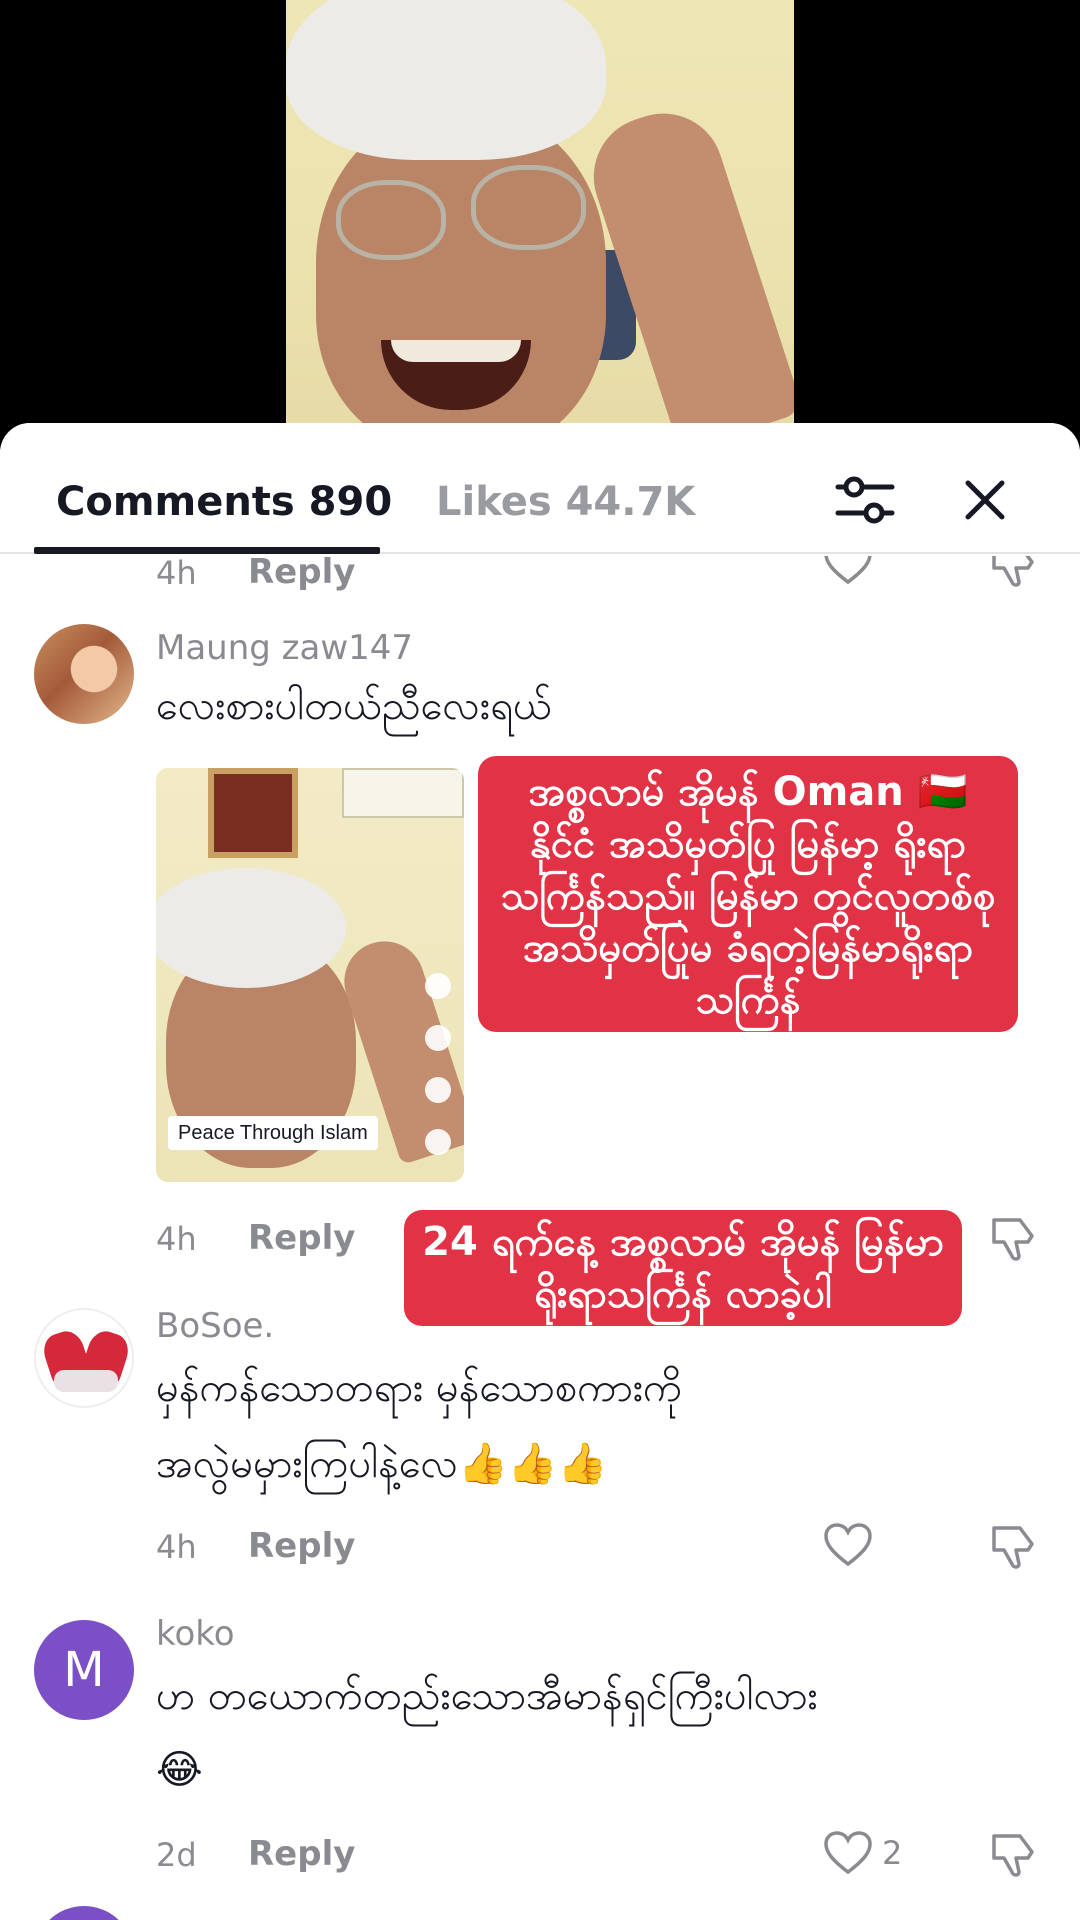  Describe the element at coordinates (391, 220) in the screenshot. I see `video-glasses-left` at that location.